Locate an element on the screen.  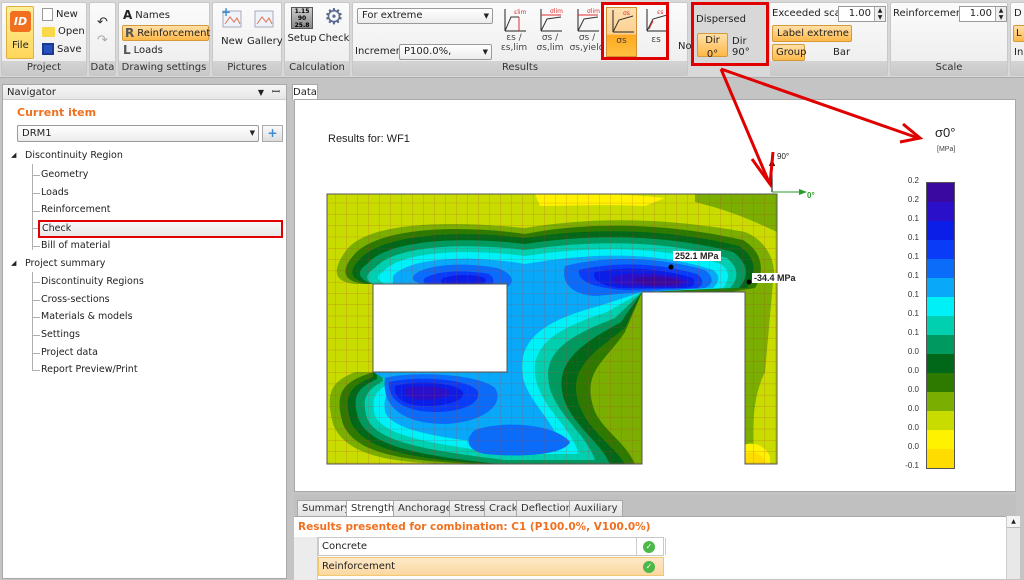
tree-item-settings: Settings is located at coordinates (60, 334).